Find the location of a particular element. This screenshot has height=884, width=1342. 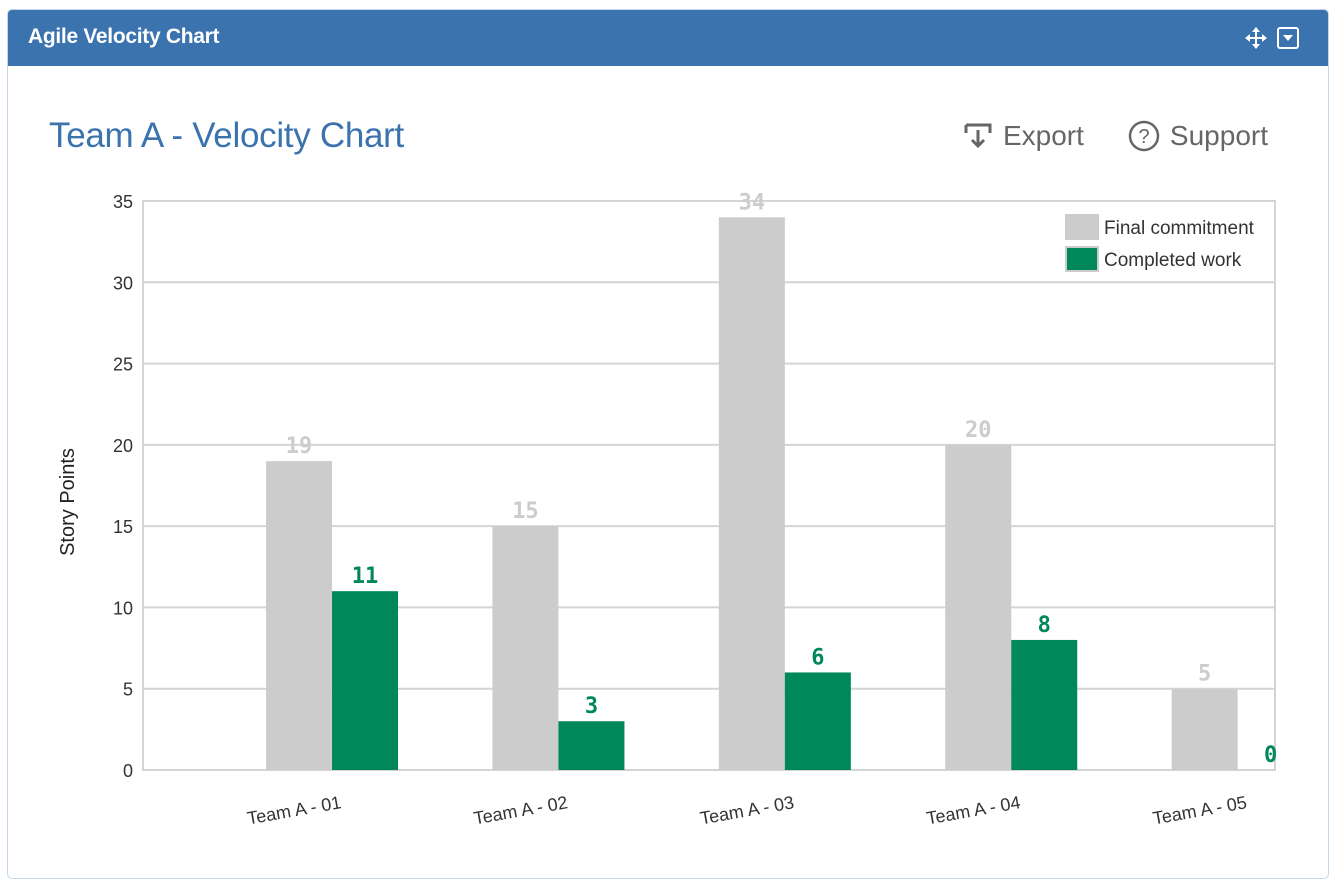

y-axis-ticks: 0 5 10 15 20 25 30 35 is located at coordinates (123, 486).